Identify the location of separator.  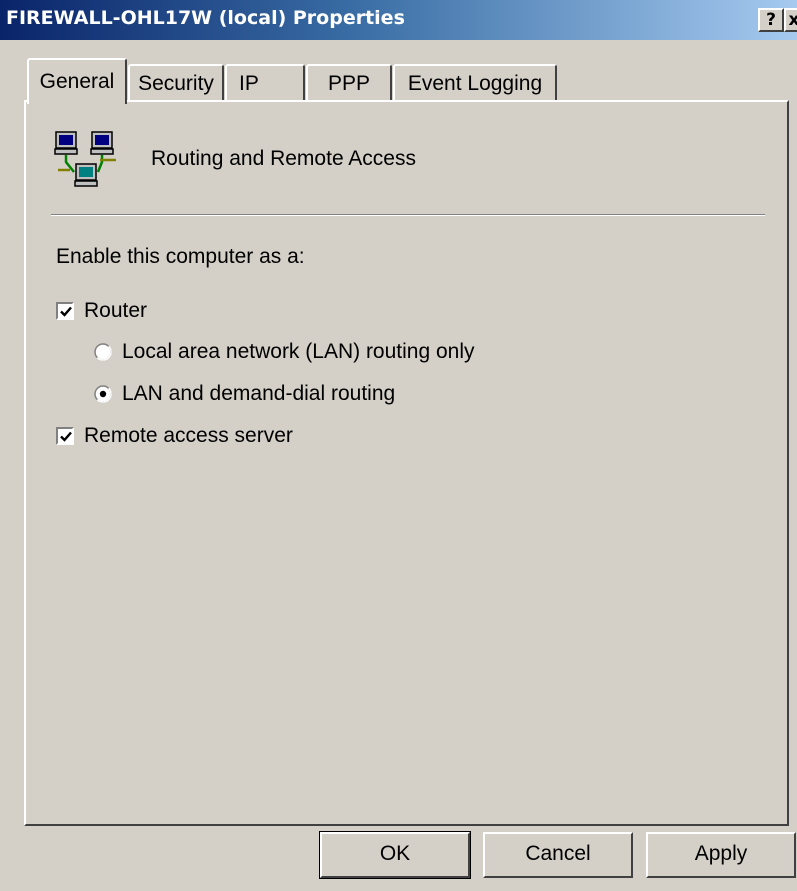
(408, 215).